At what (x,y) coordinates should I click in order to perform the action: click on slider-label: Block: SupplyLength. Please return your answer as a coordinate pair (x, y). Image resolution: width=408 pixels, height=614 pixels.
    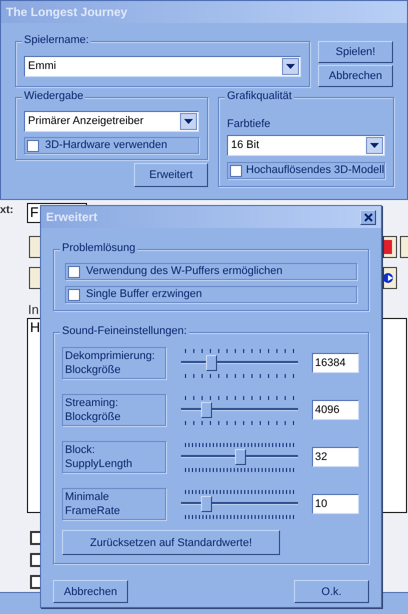
    Looking at the image, I should click on (114, 457).